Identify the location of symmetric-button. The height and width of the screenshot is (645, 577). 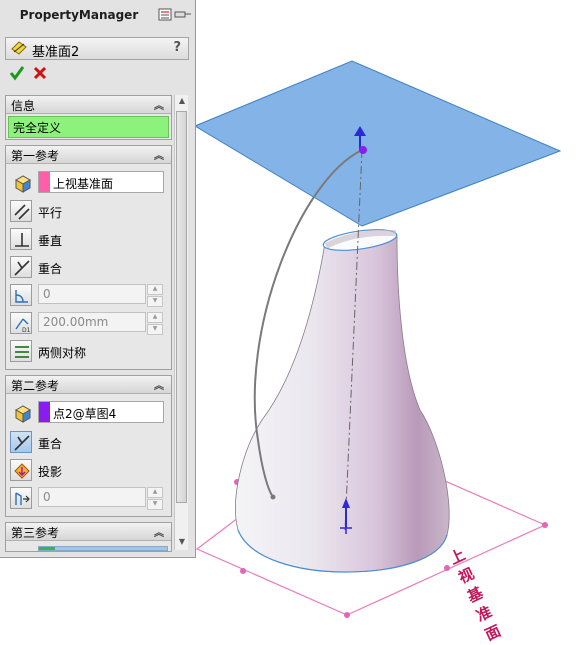
(21, 351).